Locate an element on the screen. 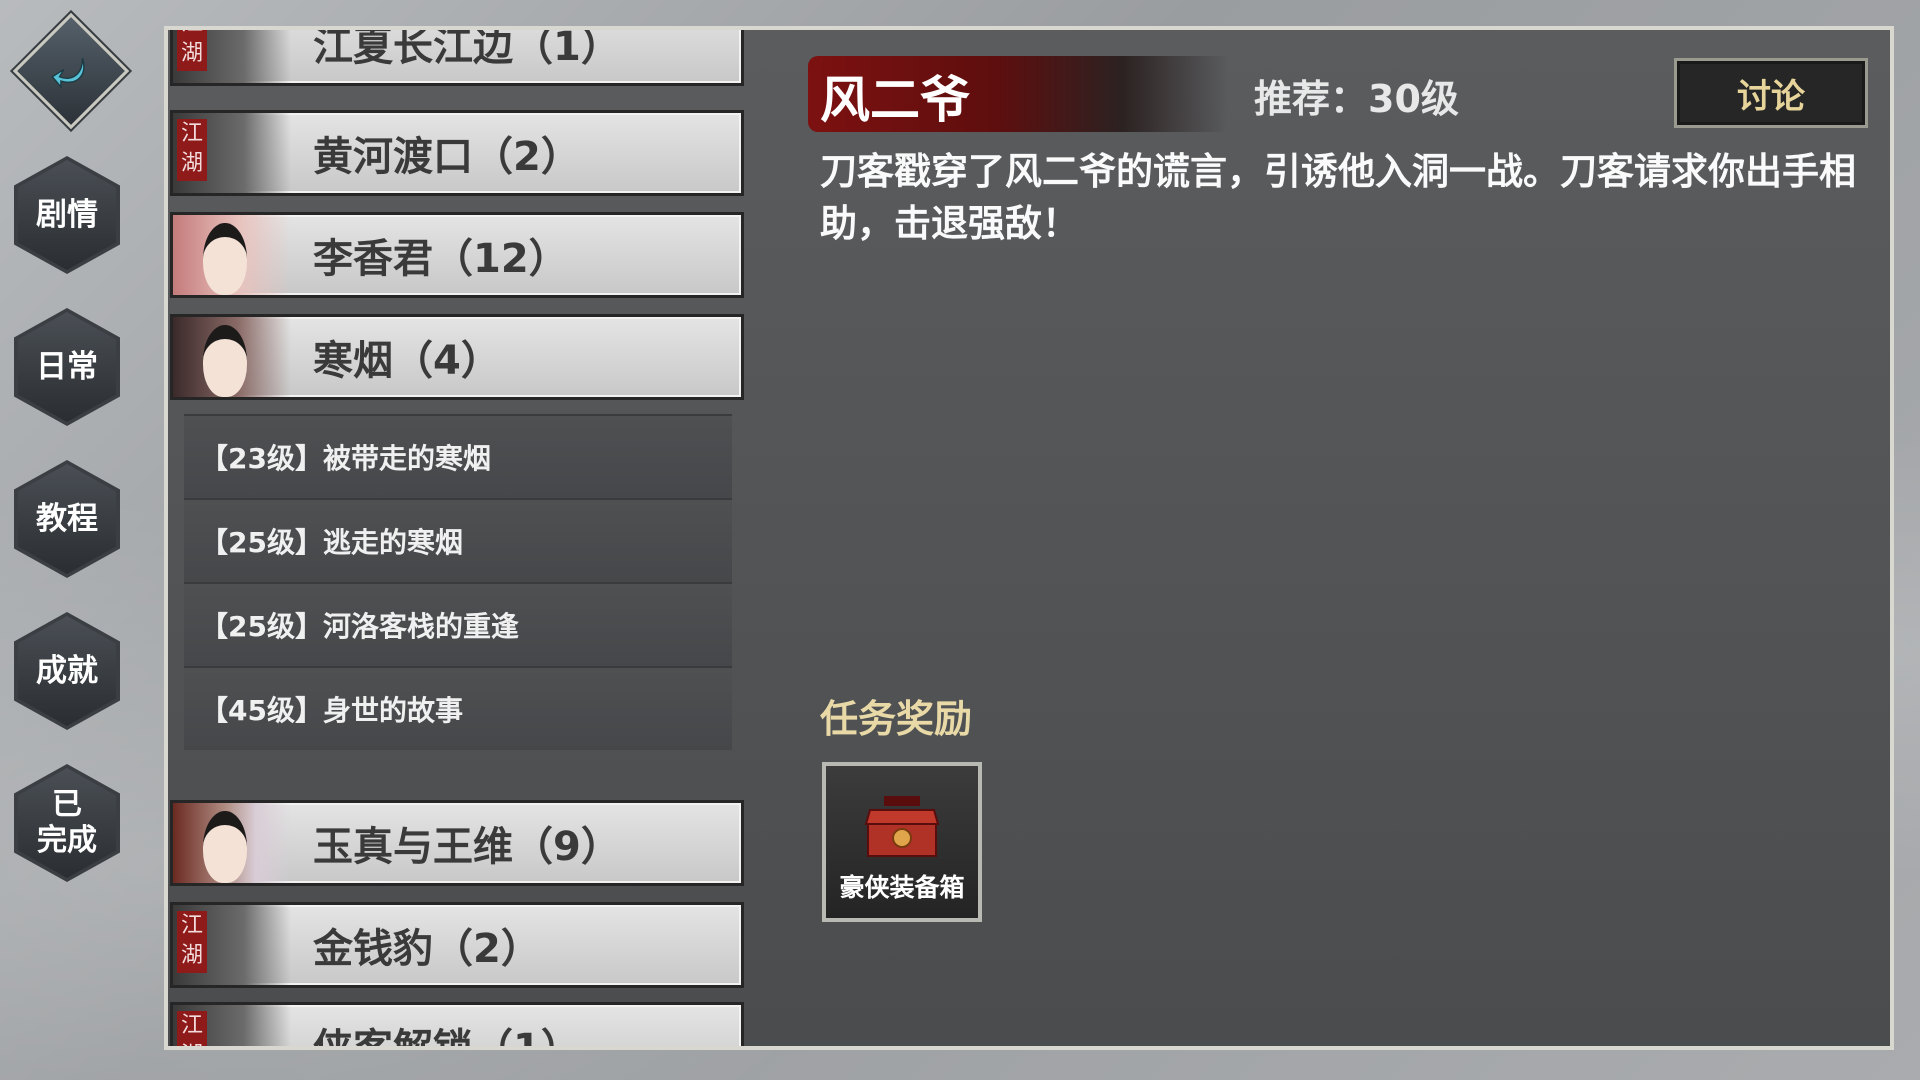 This screenshot has width=1920, height=1080. nav-achievement: 成就 is located at coordinates (67, 671).